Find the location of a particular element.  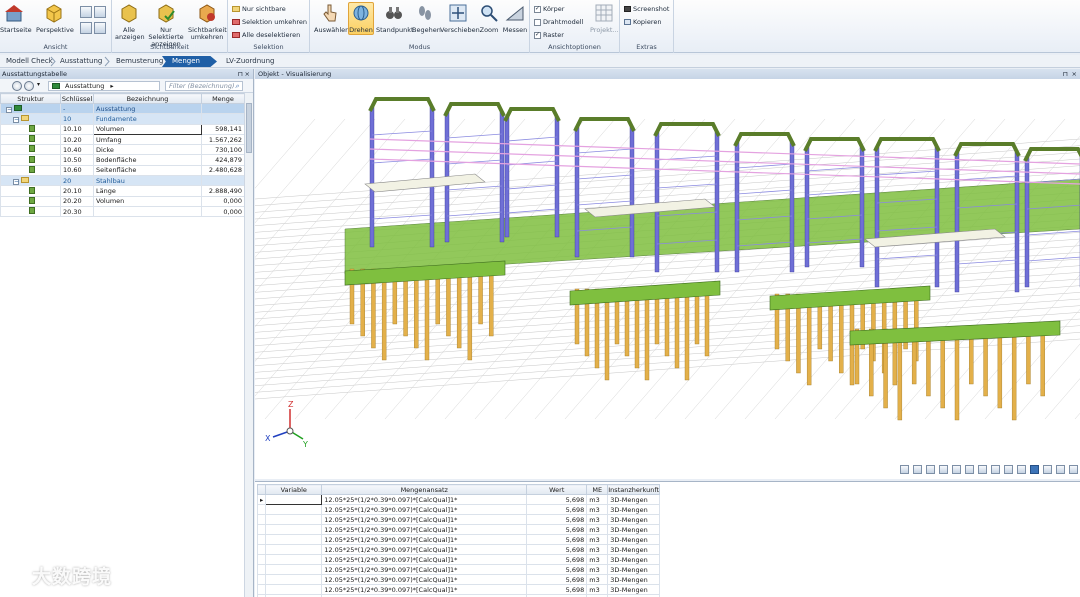

cell-bezeichnung: Volumen is located at coordinates (147, 129).